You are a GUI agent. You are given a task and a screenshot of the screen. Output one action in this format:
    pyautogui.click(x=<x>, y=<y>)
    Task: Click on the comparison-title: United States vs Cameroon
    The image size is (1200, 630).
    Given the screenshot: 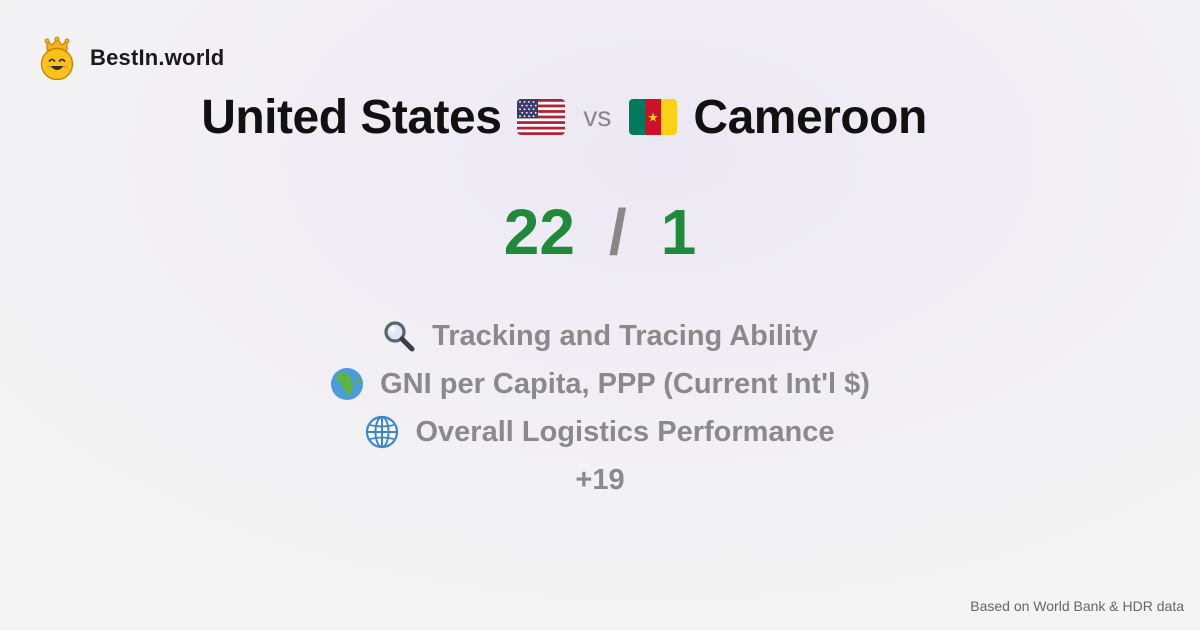 What is the action you would take?
    pyautogui.click(x=564, y=117)
    